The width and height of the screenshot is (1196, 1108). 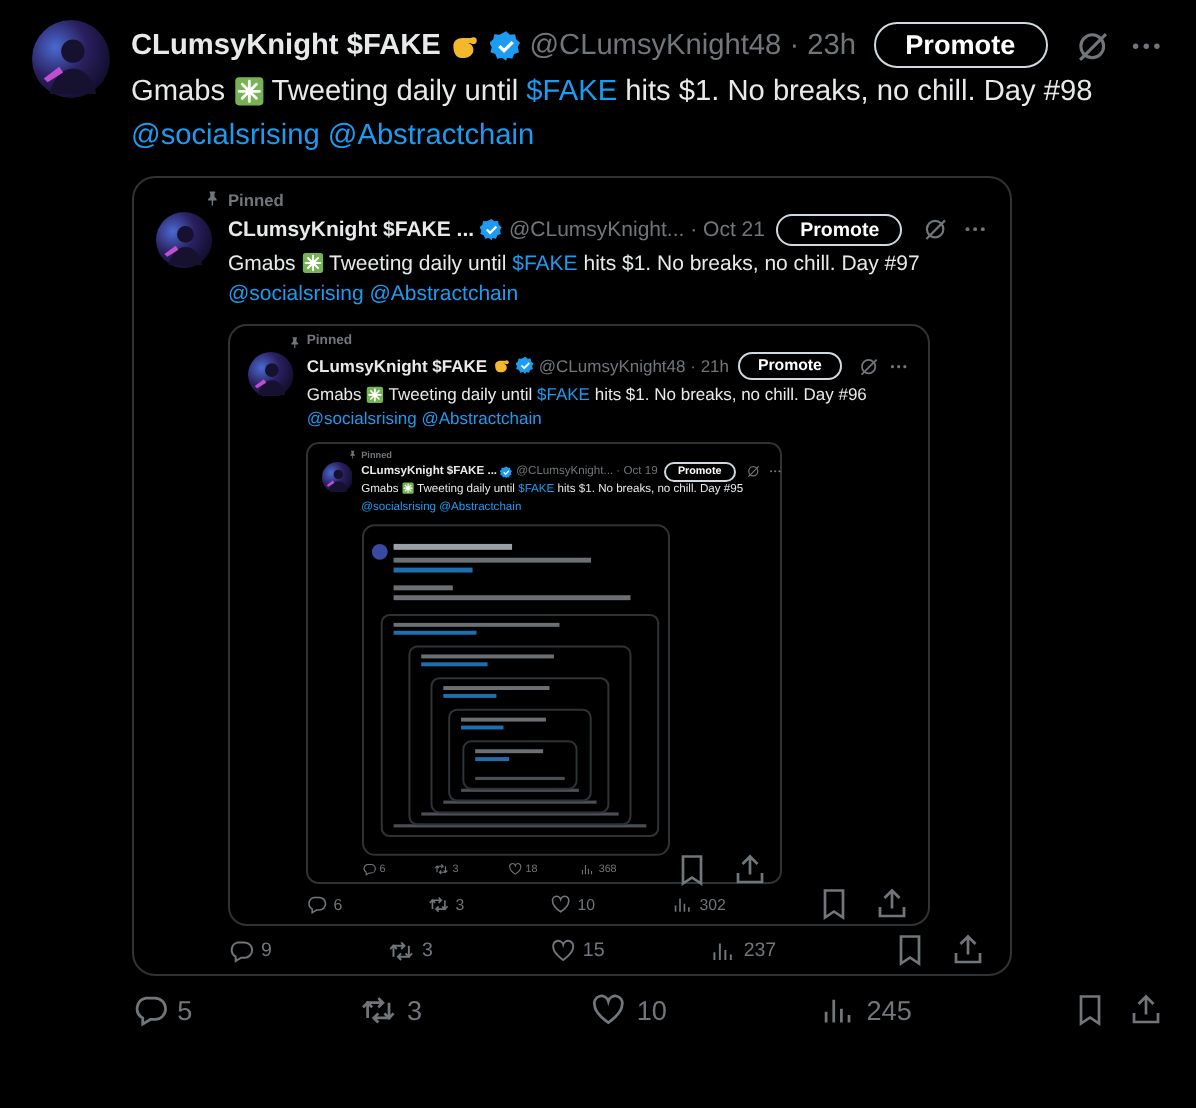 I want to click on views-button: 237, so click(x=743, y=950).